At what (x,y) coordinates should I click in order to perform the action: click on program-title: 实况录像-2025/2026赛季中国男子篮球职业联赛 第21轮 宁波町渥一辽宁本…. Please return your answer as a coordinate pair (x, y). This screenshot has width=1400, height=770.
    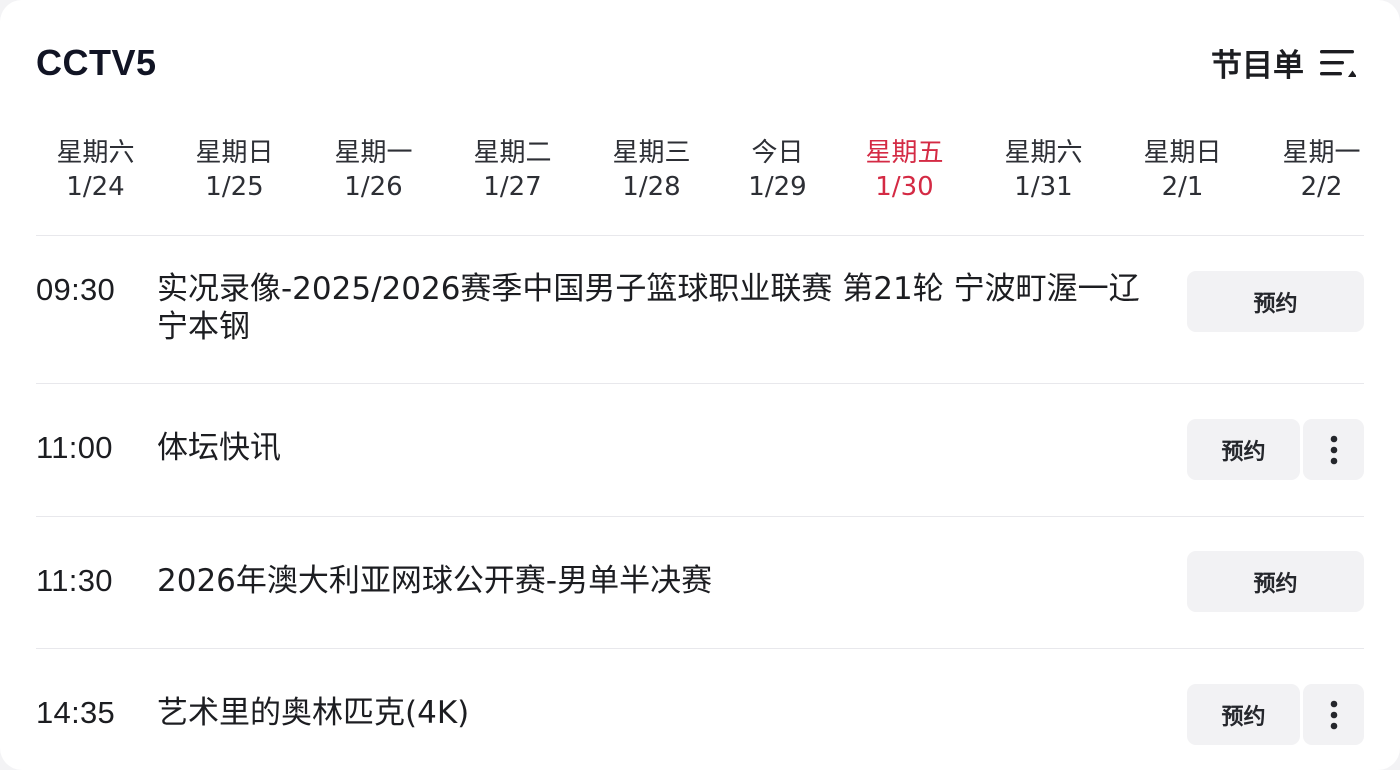
    Looking at the image, I should click on (648, 308).